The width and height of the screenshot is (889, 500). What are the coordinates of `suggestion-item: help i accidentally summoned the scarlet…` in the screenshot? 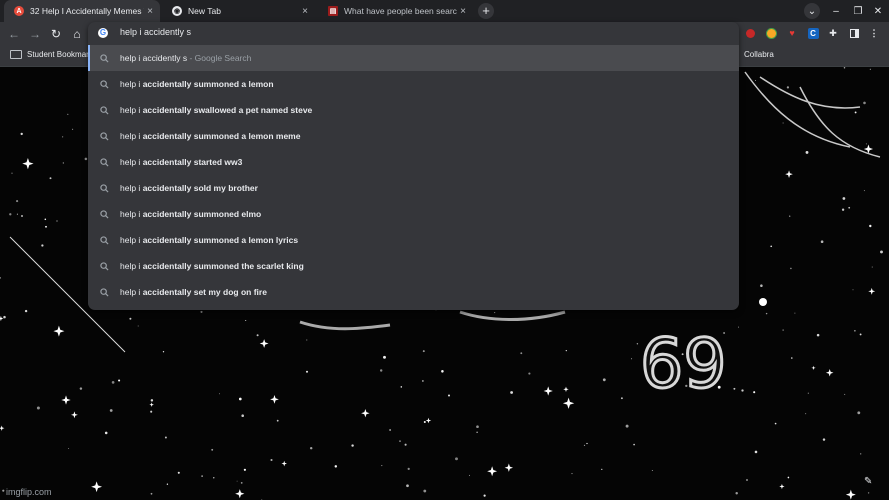 It's located at (413, 266).